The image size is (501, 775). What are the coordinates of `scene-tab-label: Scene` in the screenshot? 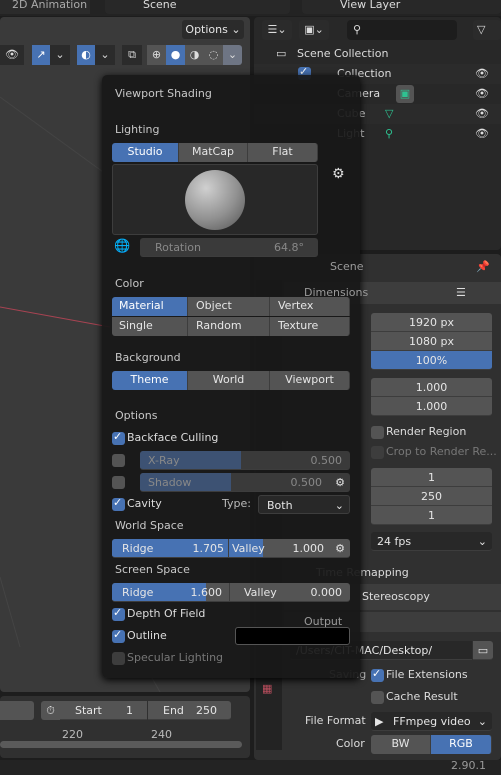 It's located at (347, 266).